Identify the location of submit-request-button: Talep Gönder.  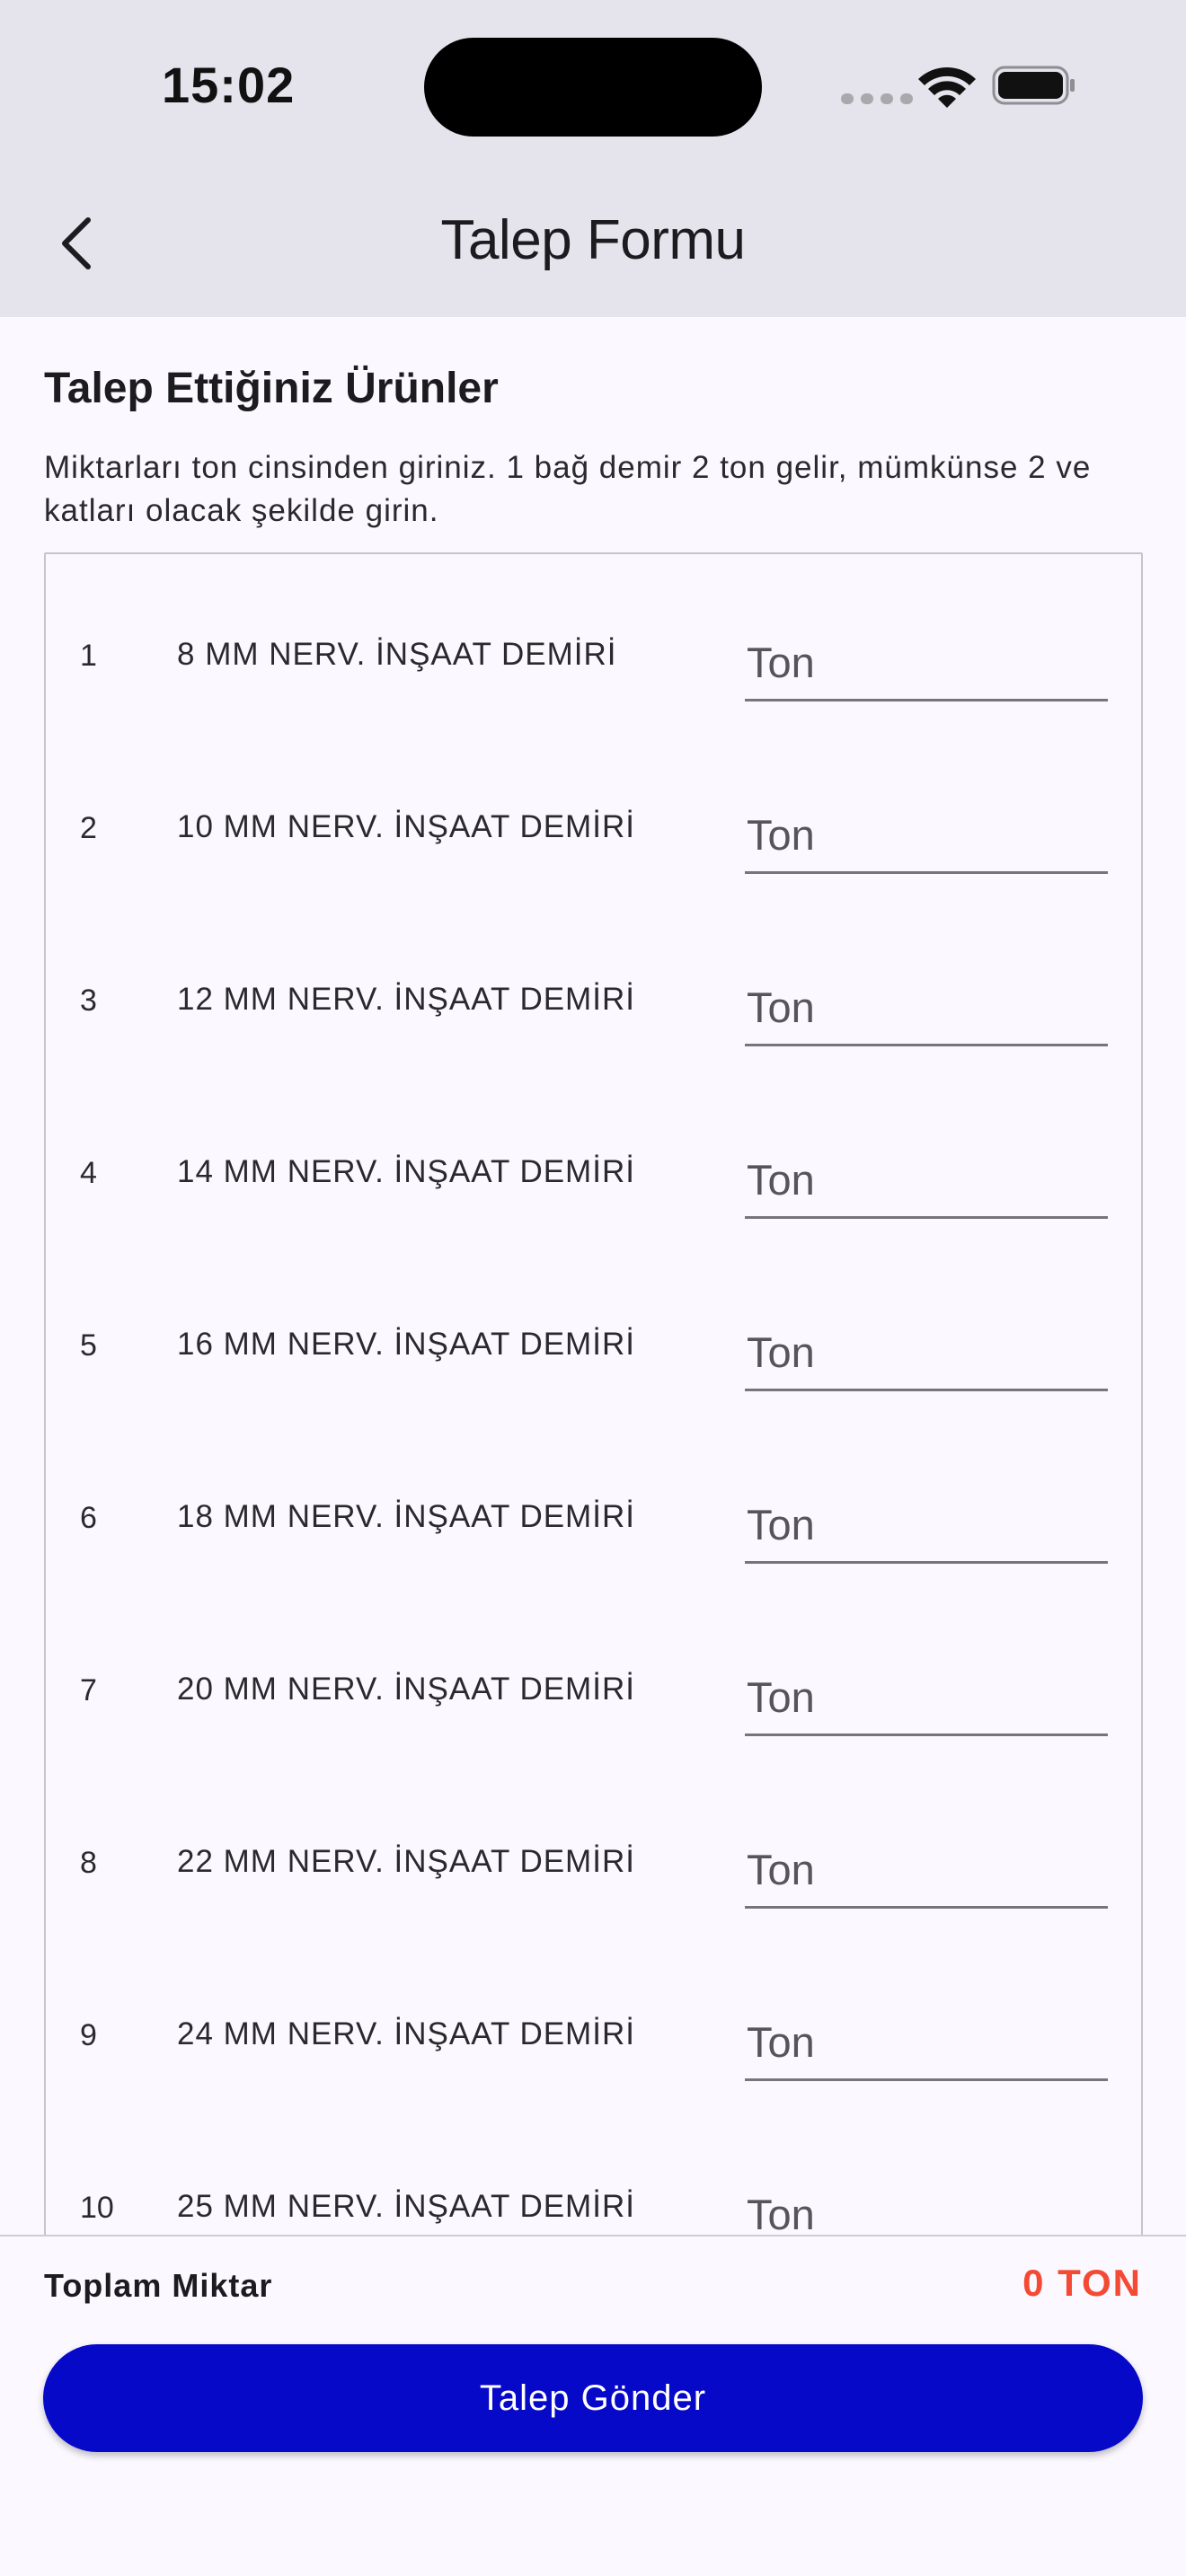
(593, 2398).